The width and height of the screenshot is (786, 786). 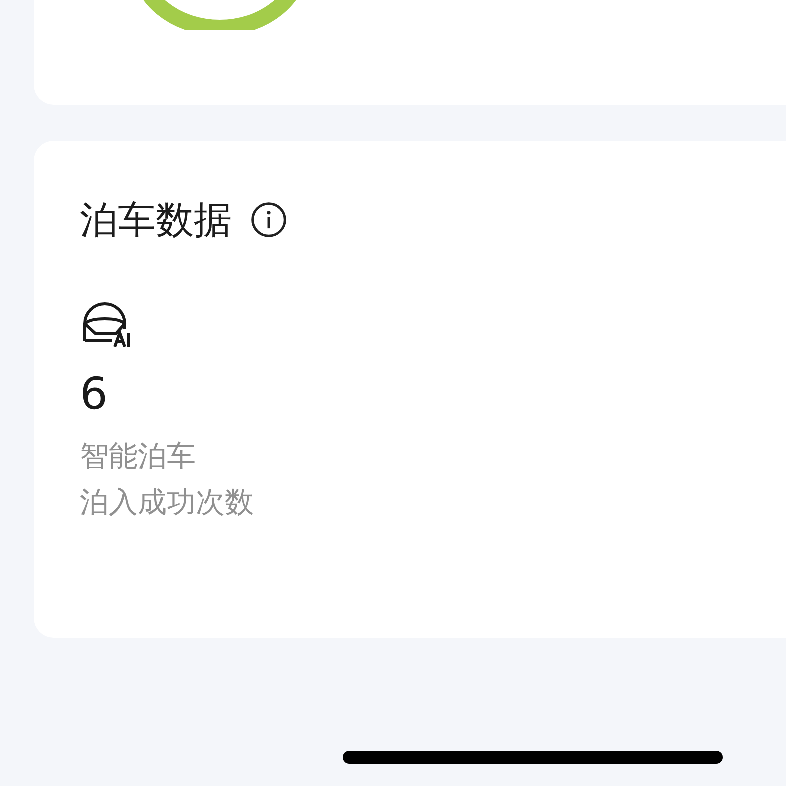 I want to click on stat-label: 智能泊车, so click(x=138, y=456).